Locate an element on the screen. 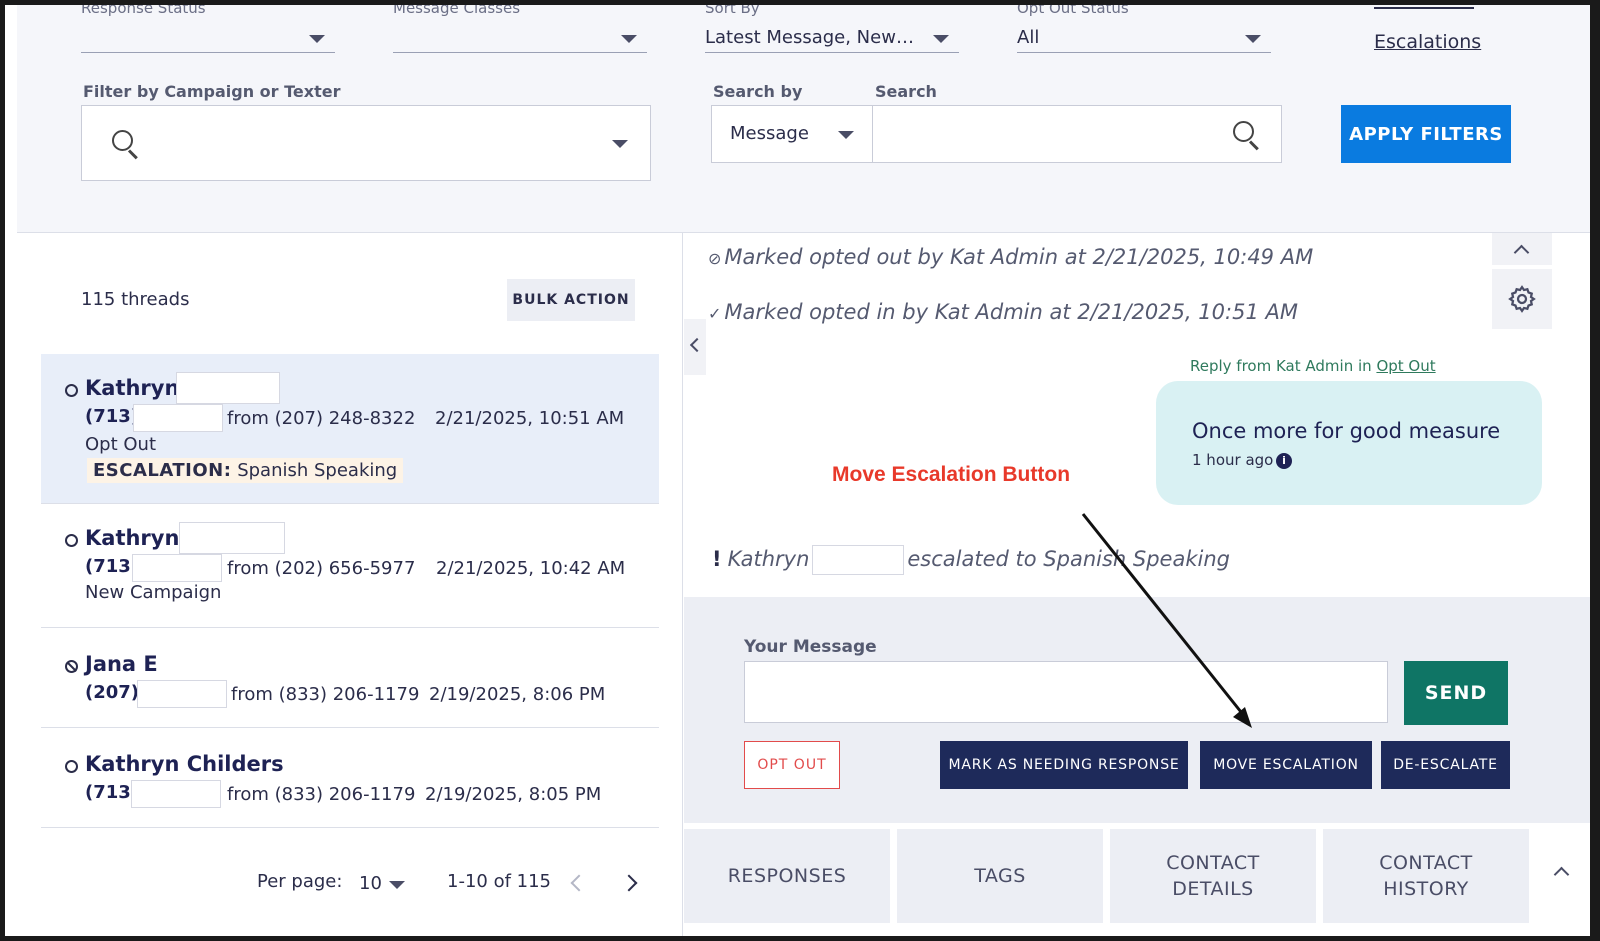  reply-meta: Reply from Kat Admin in Opt Out is located at coordinates (1313, 366).